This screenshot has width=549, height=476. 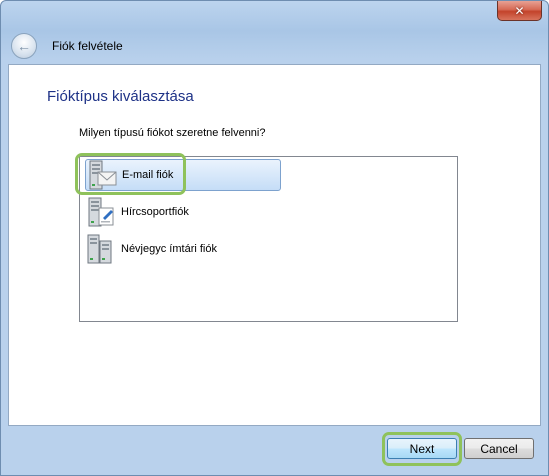 I want to click on list-item-email-account: E-mail fiók, so click(x=183, y=175).